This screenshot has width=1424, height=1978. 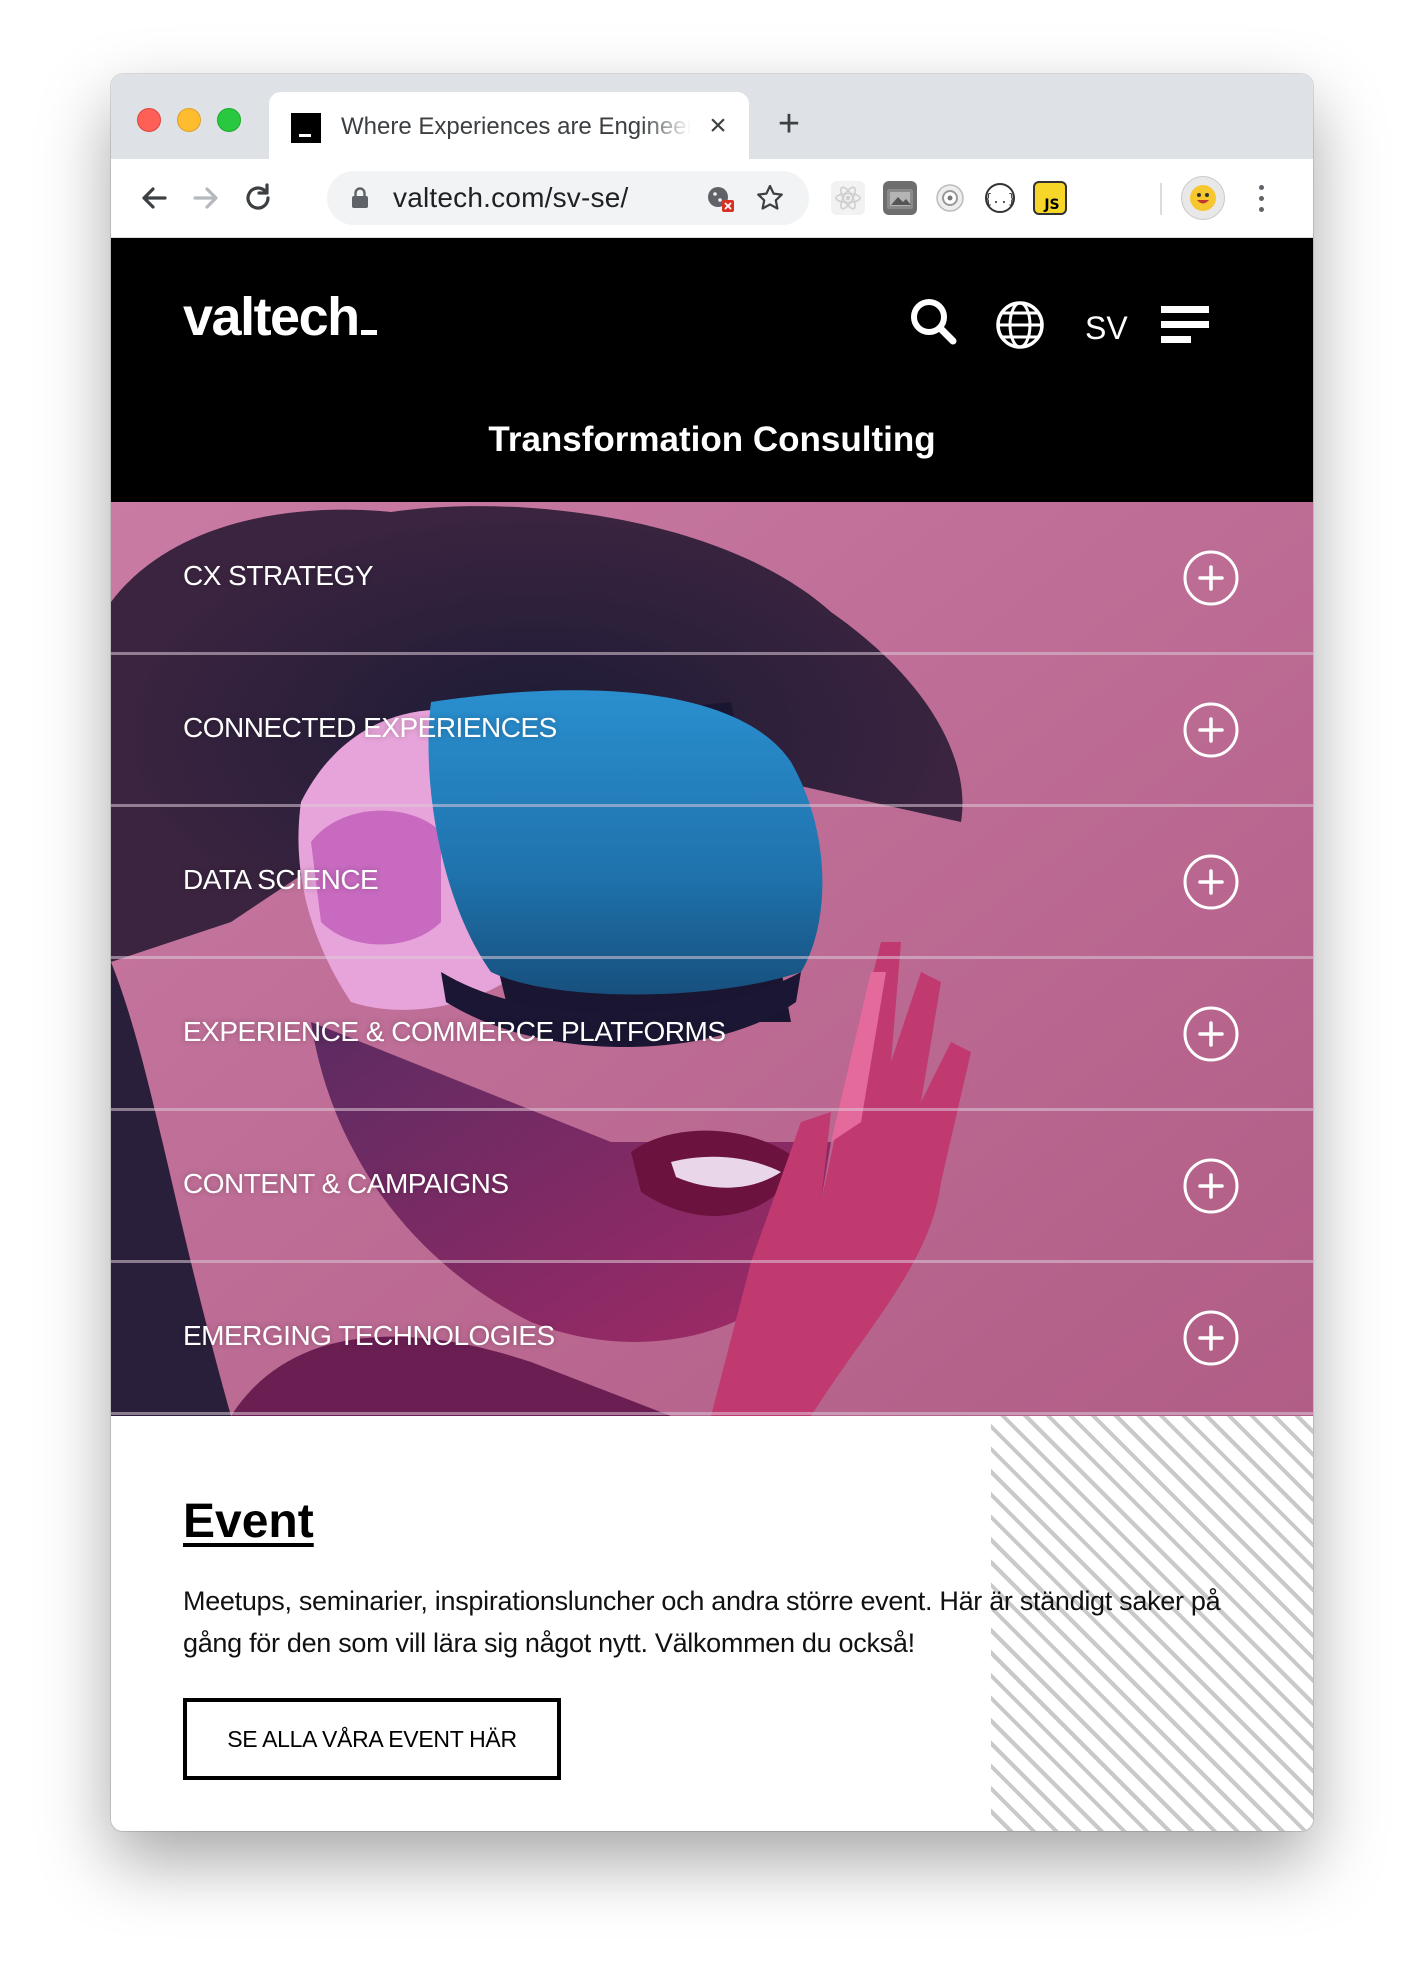 I want to click on accordion-item-cx-strategy: CX STRATEGY, so click(x=712, y=578).